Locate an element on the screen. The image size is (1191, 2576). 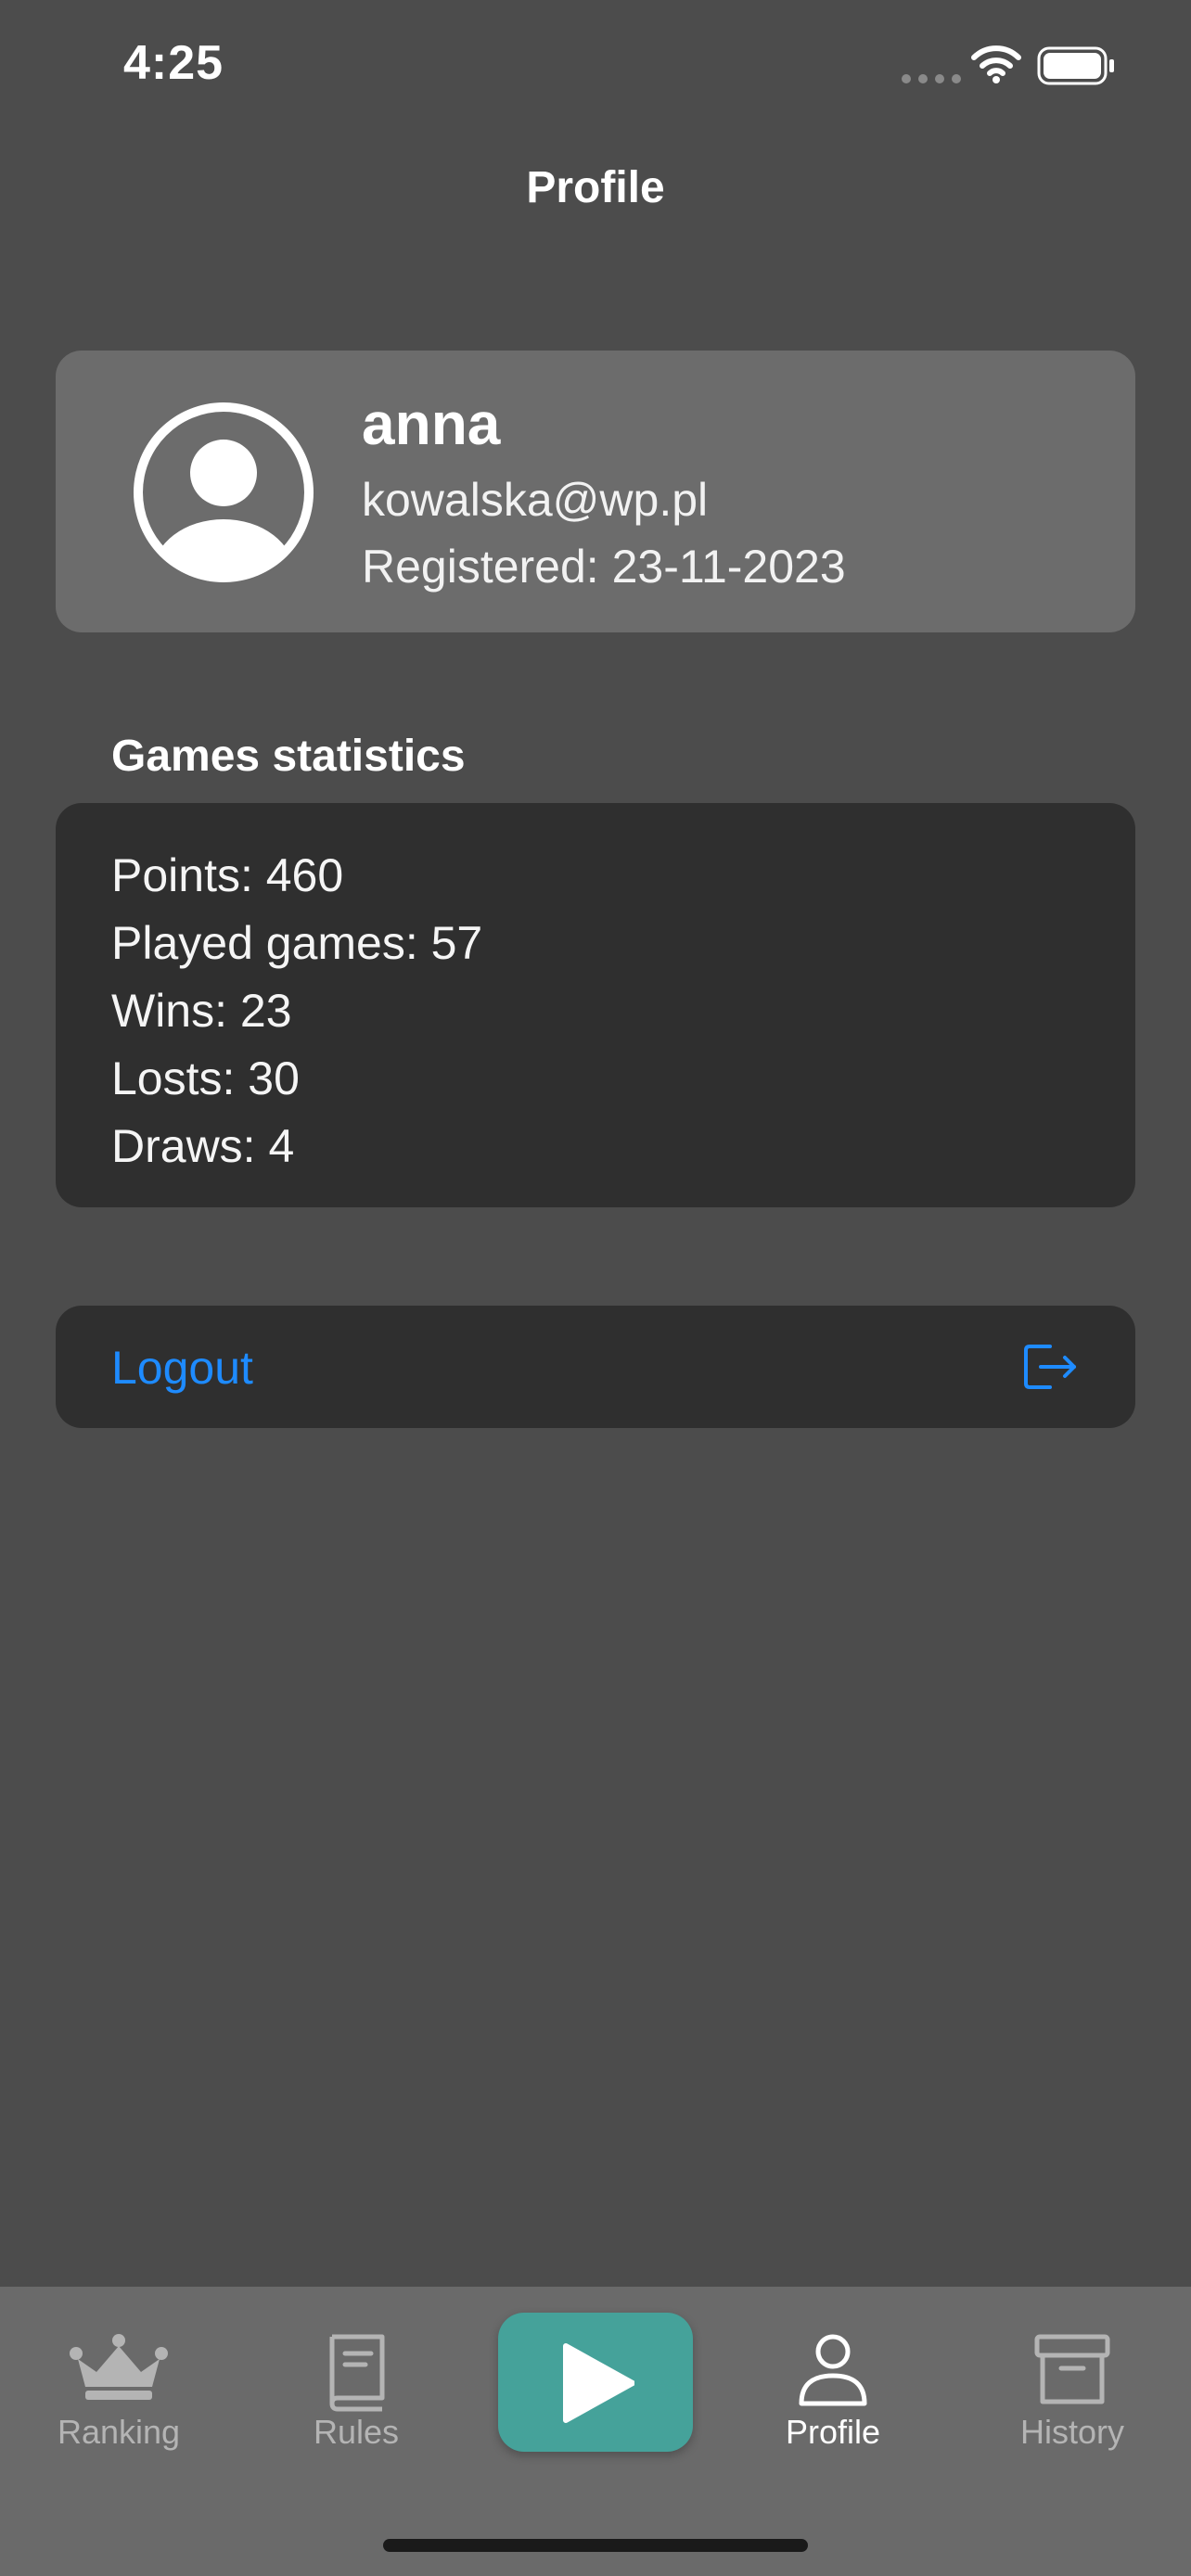
tab-profile: Profile is located at coordinates (833, 2384).